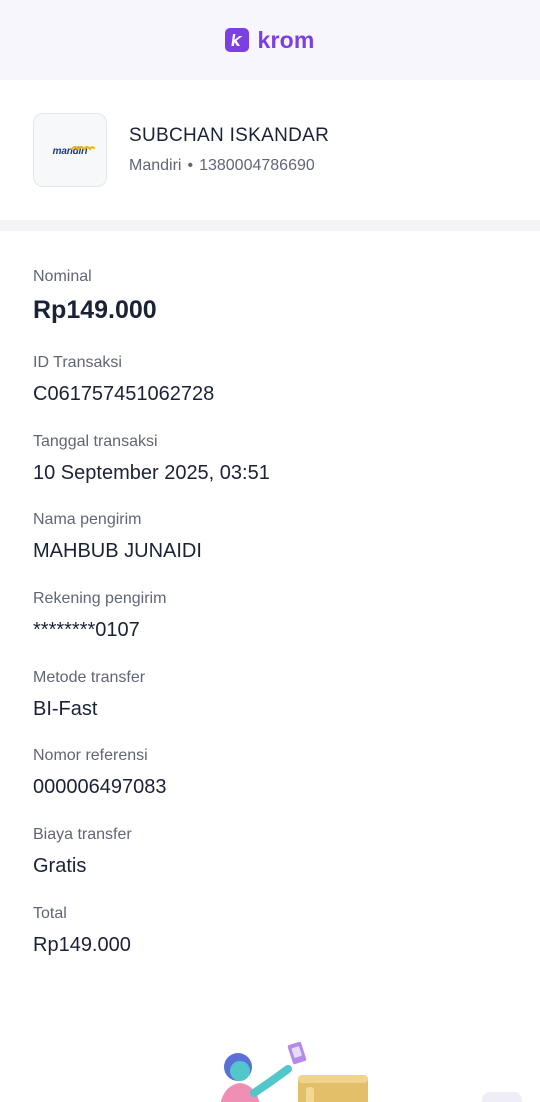 This screenshot has height=1102, width=540. Describe the element at coordinates (270, 225) in the screenshot. I see `section-divider` at that location.